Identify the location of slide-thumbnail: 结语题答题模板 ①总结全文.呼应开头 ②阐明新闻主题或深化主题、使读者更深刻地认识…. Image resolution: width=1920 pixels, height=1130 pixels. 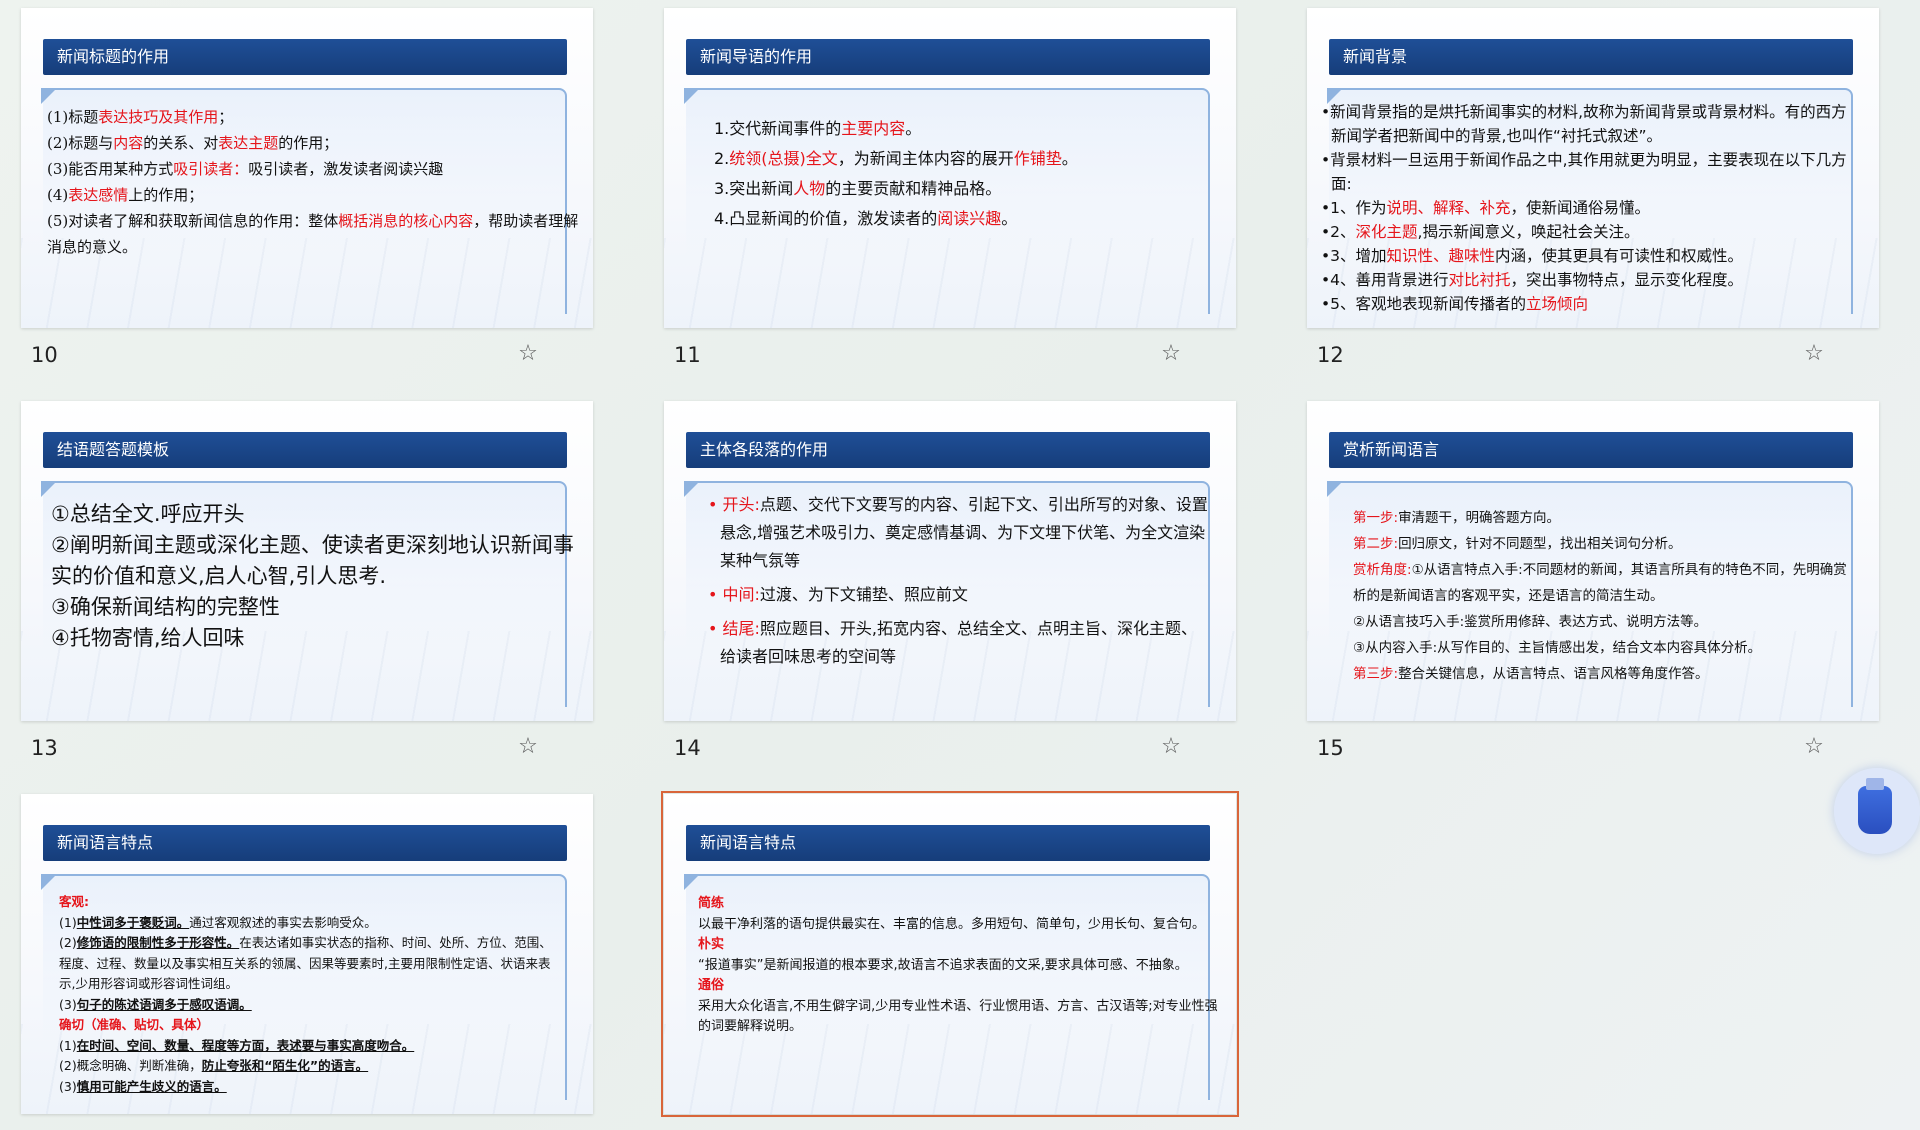
(307, 561).